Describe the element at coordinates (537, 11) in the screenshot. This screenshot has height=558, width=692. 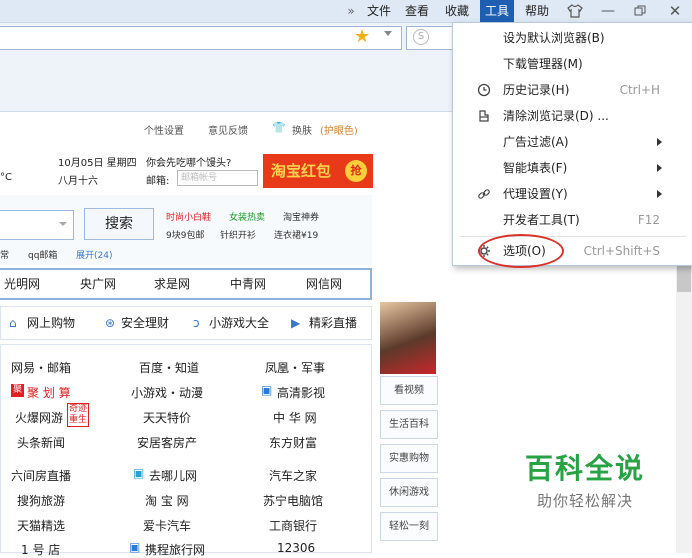
I see `menu-help: 帮助` at that location.